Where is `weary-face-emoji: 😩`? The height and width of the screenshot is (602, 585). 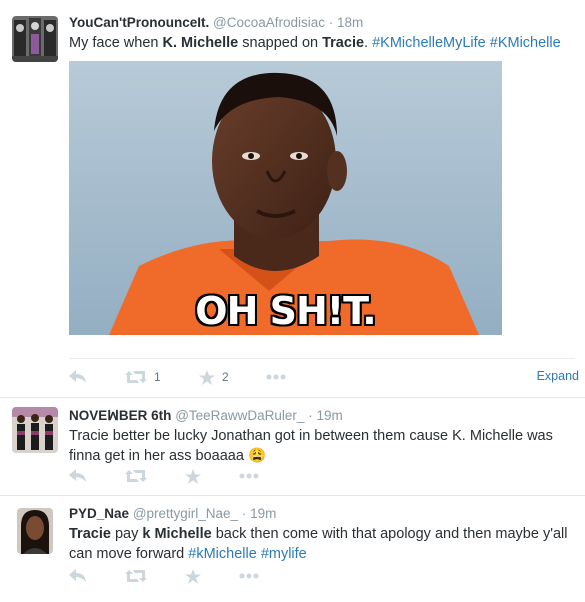 weary-face-emoji: 😩 is located at coordinates (257, 456).